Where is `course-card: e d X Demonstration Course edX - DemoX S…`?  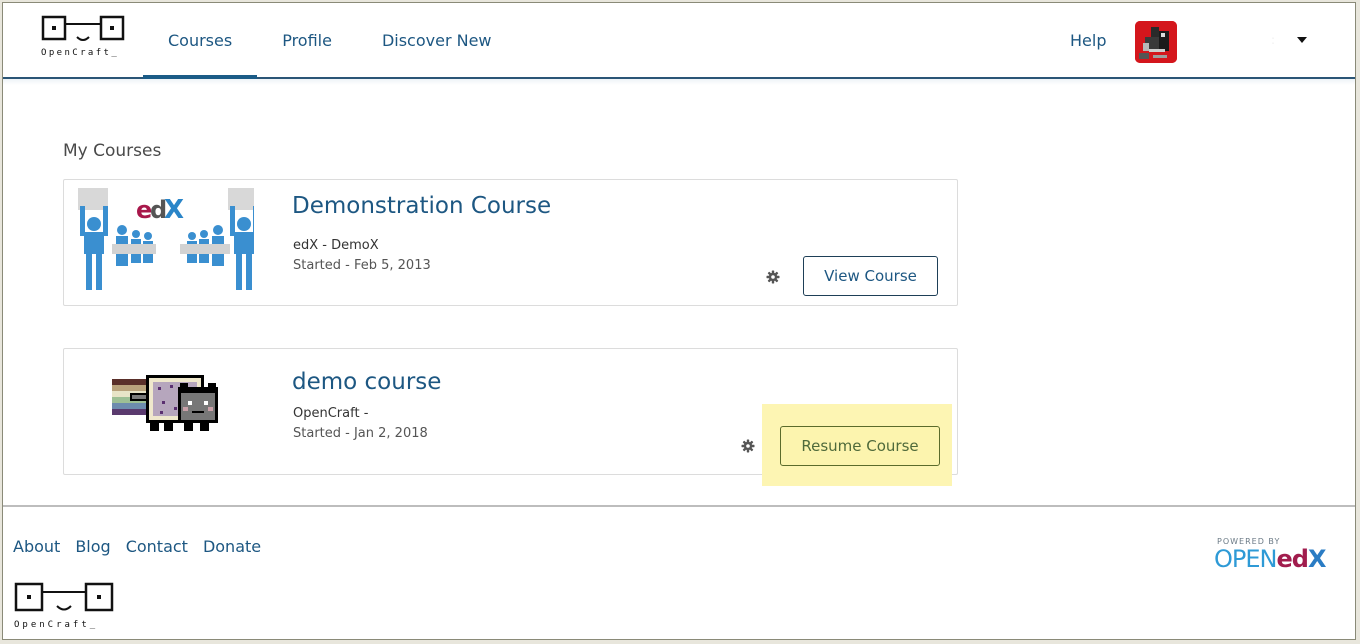
course-card: e d X Demonstration Course edX - DemoX S… is located at coordinates (510, 242).